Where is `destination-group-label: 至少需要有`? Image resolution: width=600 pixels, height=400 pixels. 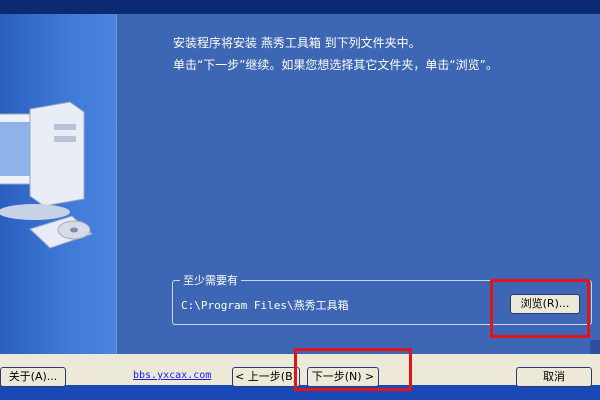 destination-group-label: 至少需要有 is located at coordinates (210, 280).